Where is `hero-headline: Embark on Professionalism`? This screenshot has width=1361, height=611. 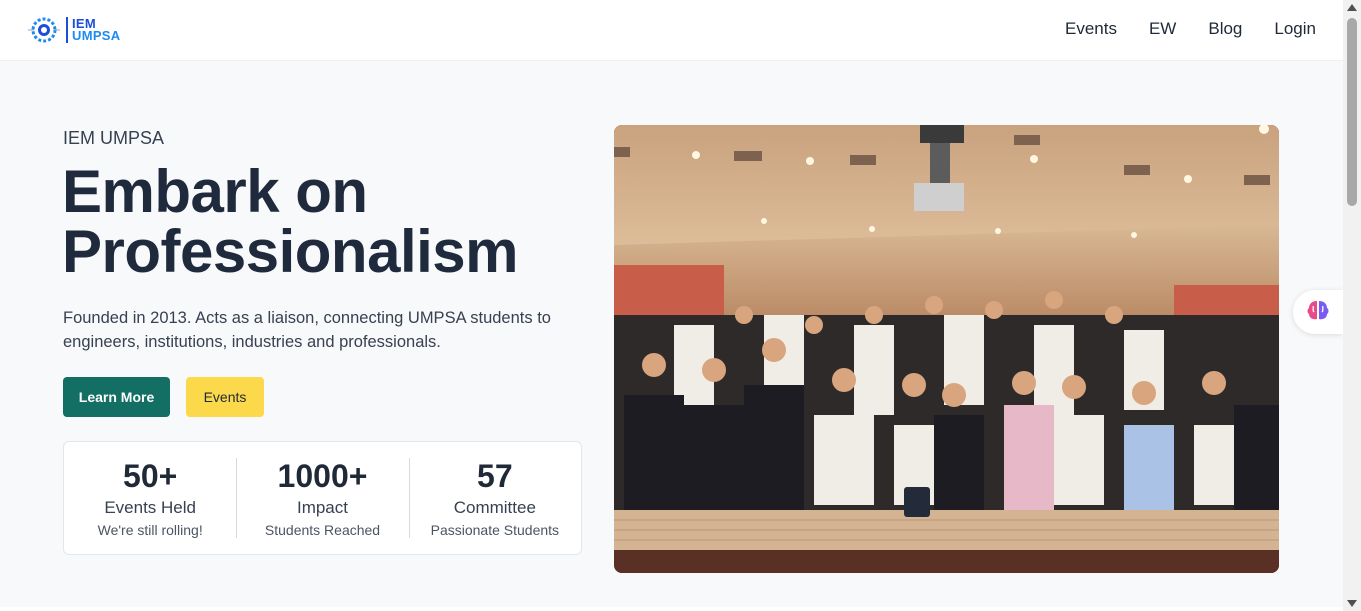
hero-headline: Embark on Professionalism is located at coordinates (290, 223).